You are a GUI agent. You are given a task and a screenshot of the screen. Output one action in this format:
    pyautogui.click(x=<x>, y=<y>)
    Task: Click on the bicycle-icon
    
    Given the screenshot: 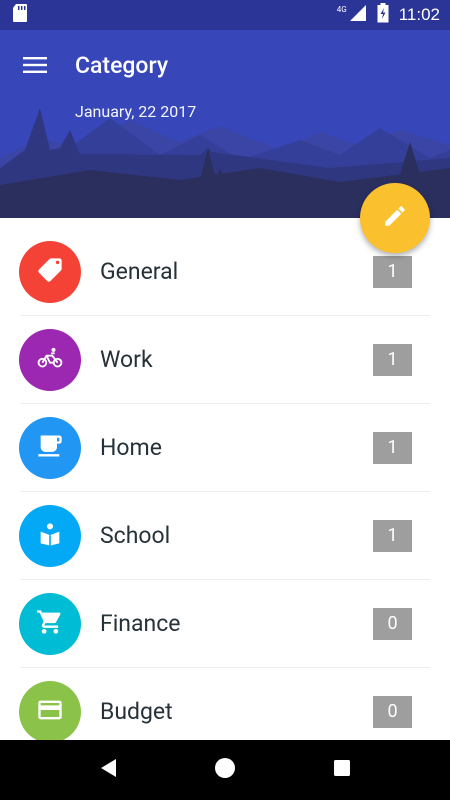 What is the action you would take?
    pyautogui.click(x=50, y=360)
    